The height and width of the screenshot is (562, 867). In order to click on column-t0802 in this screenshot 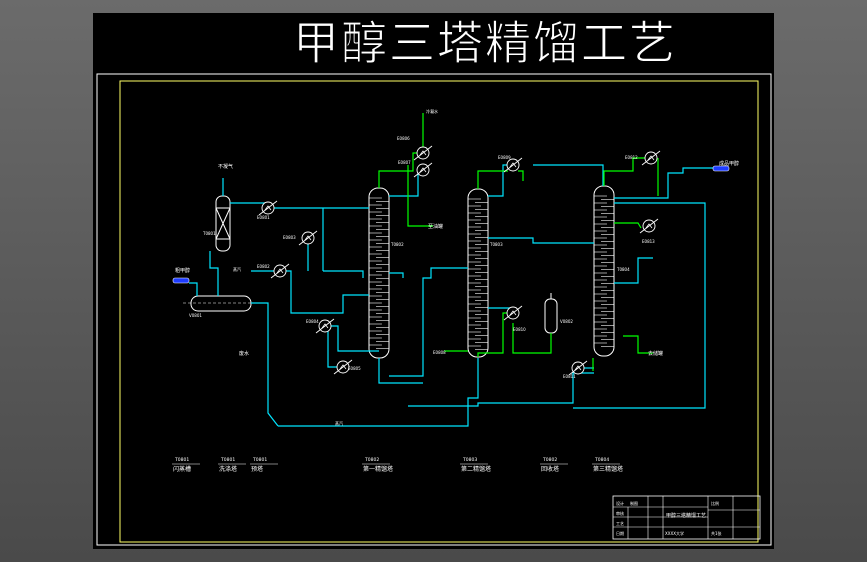, I will do `click(379, 273)`.